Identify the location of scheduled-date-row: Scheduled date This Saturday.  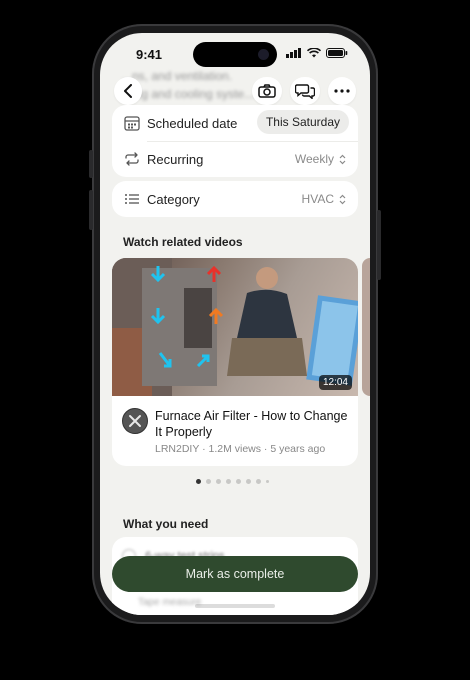
(235, 123).